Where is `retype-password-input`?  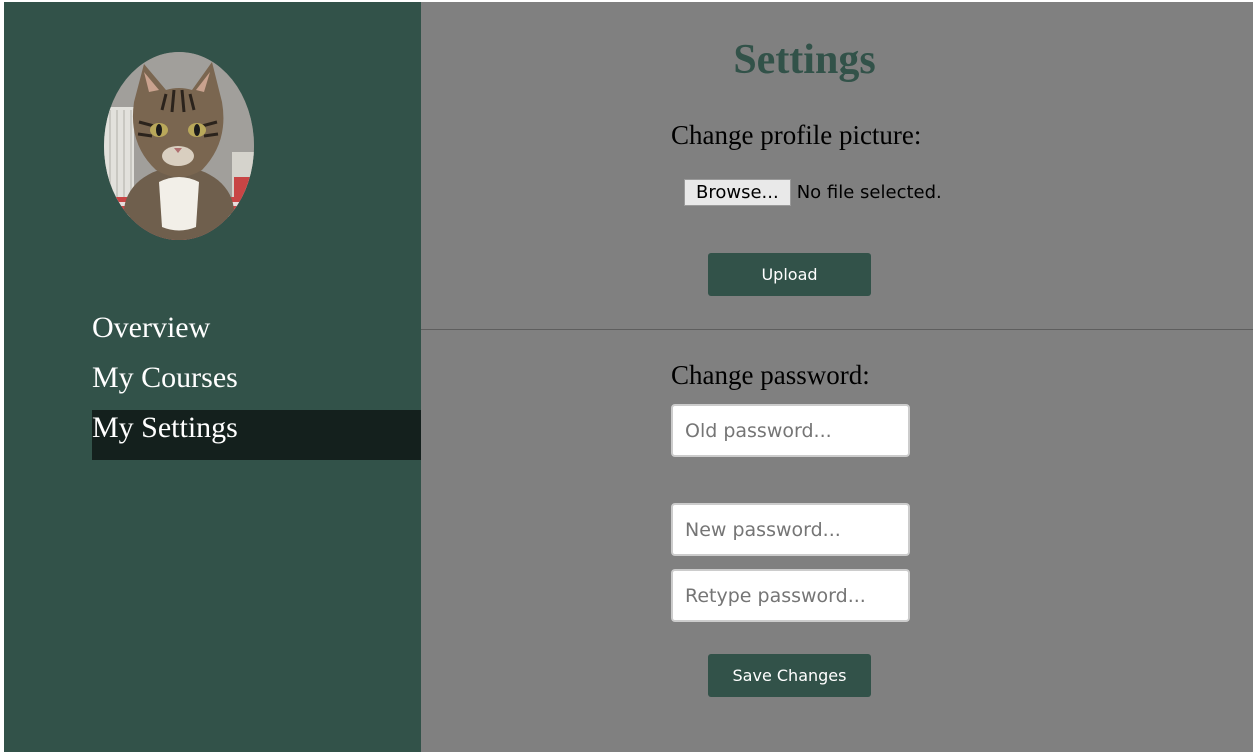
retype-password-input is located at coordinates (790, 595).